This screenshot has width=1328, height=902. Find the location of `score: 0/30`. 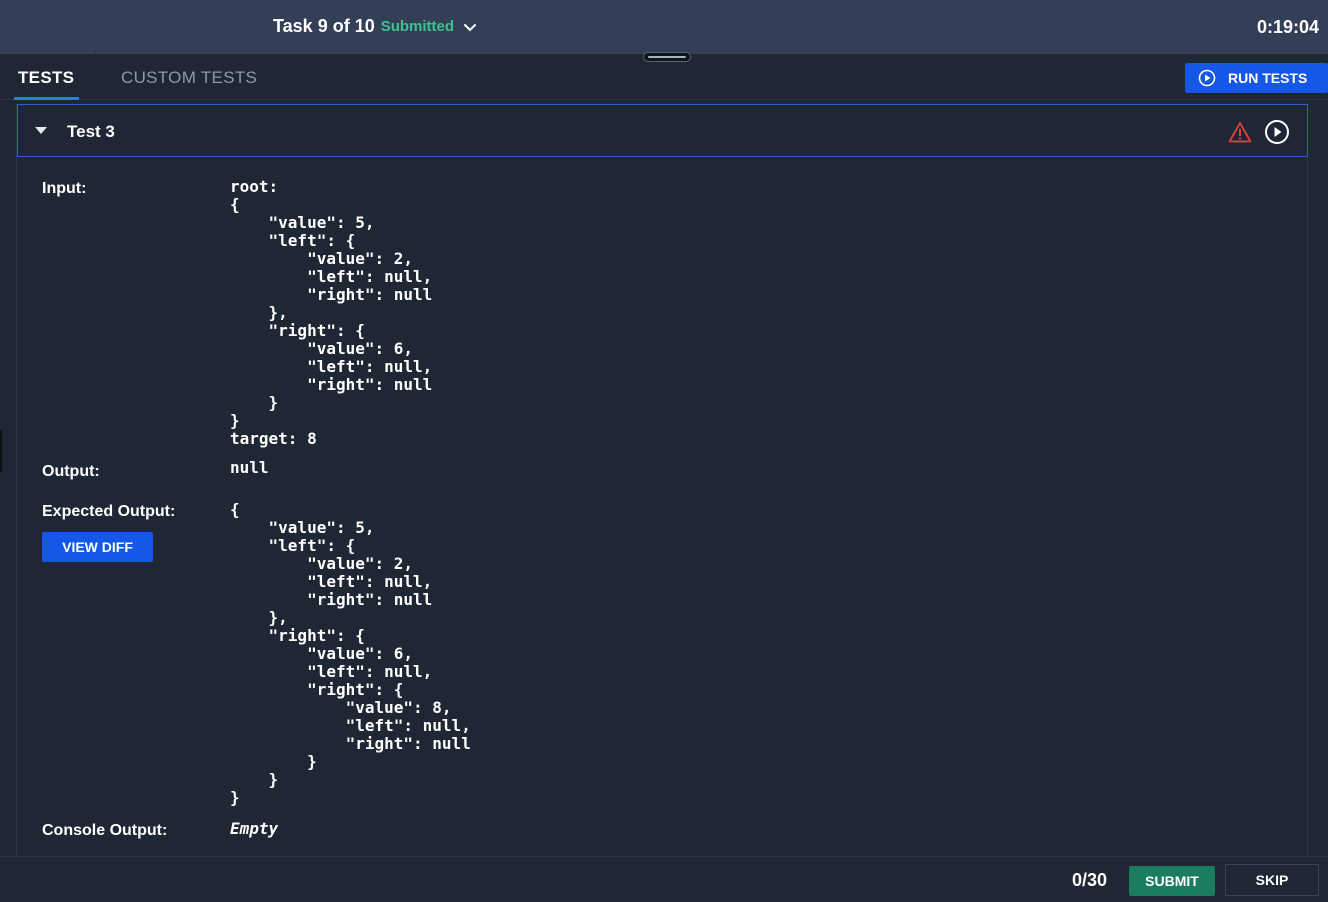

score: 0/30 is located at coordinates (1090, 880).